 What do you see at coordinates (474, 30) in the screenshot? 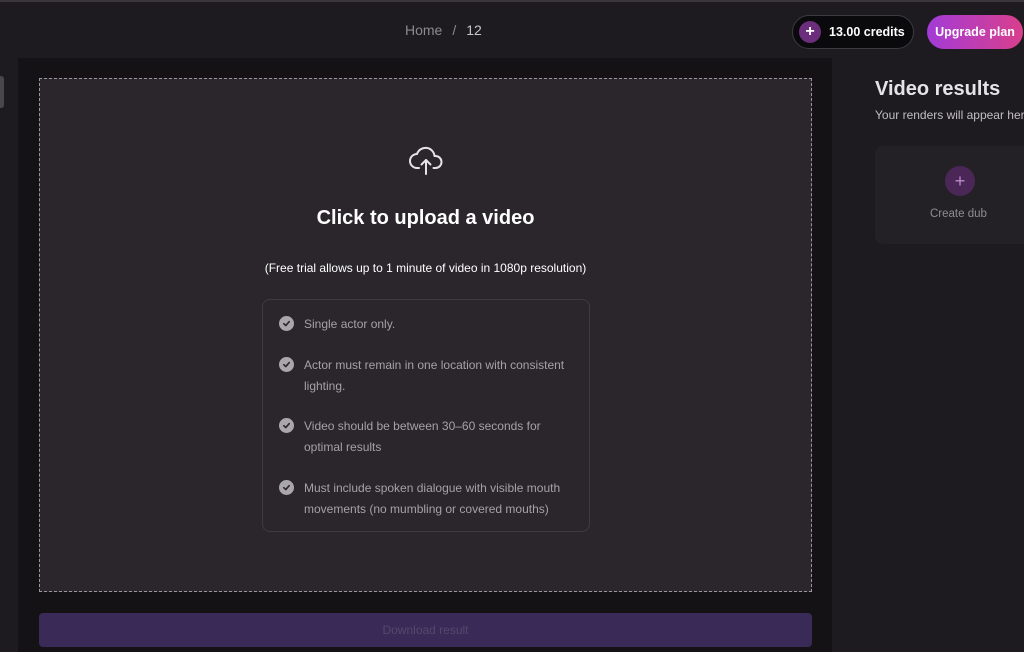
I see `breadcrumb-current: 12` at bounding box center [474, 30].